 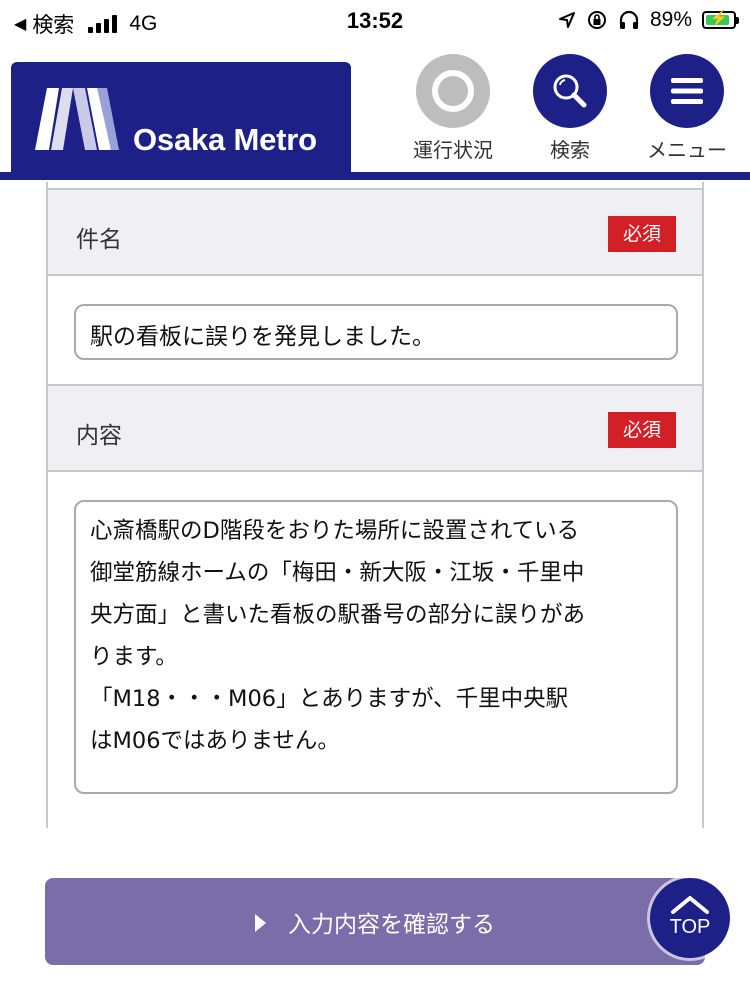 What do you see at coordinates (629, 19) in the screenshot?
I see `headphones-icon` at bounding box center [629, 19].